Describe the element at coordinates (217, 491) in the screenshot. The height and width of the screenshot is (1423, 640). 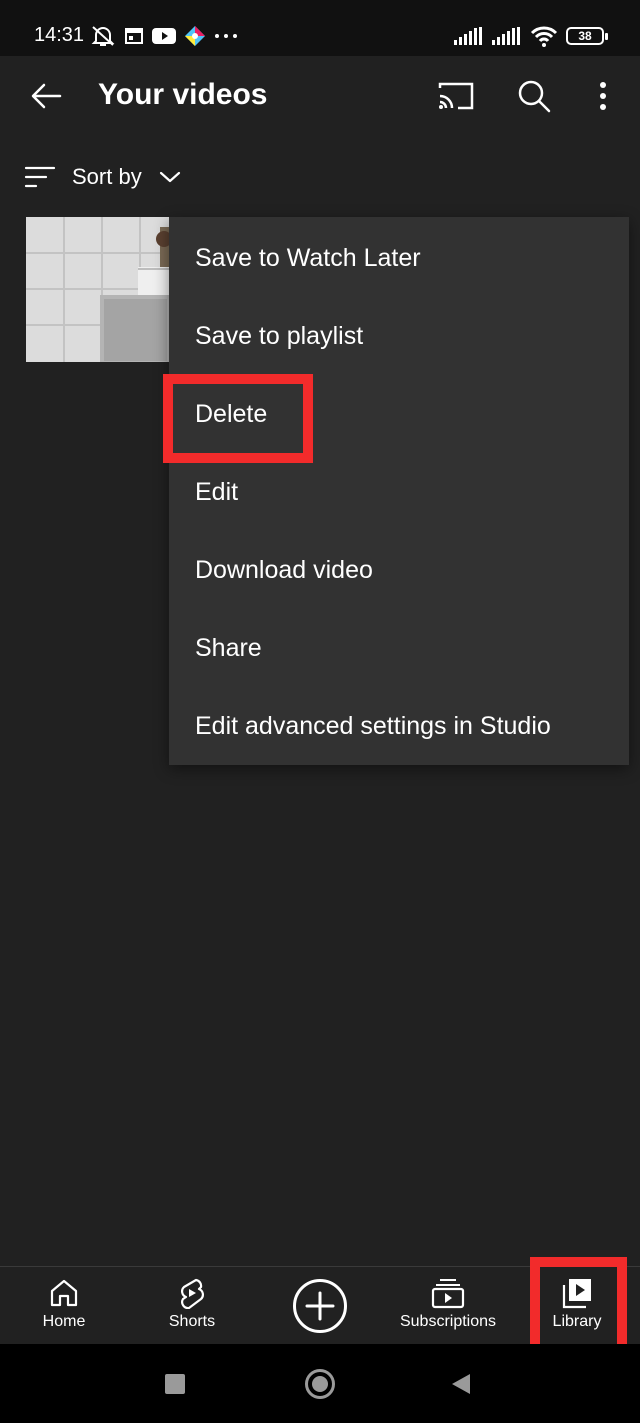
I see `menu-item-label: Edit` at that location.